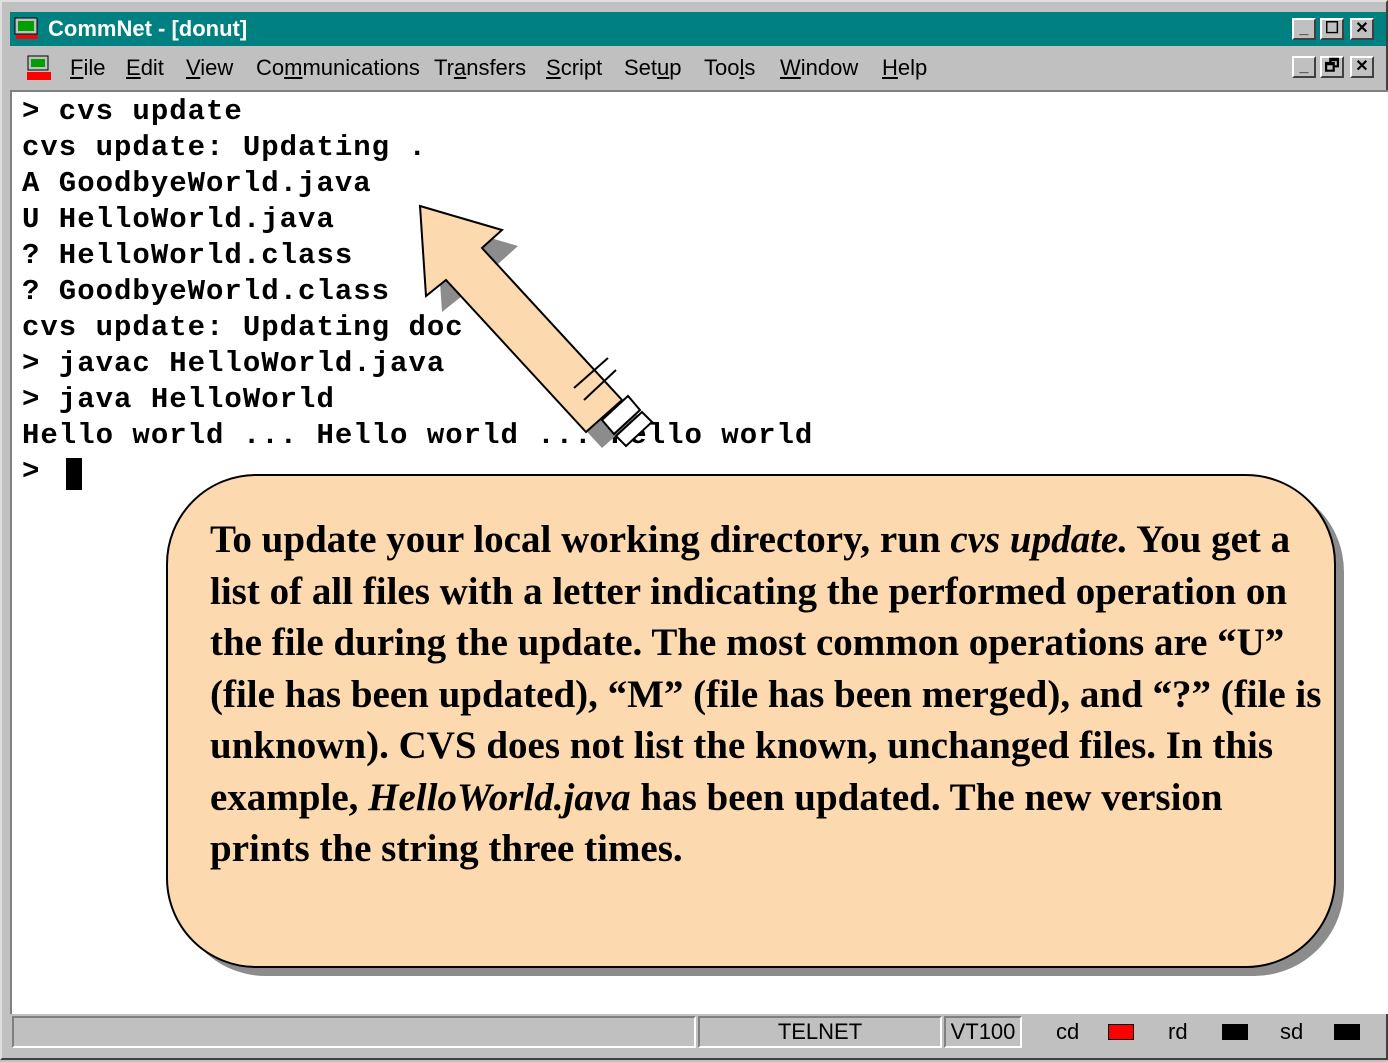 Image resolution: width=1388 pixels, height=1062 pixels. What do you see at coordinates (1039, 539) in the screenshot?
I see `callout-command: cvs update.` at bounding box center [1039, 539].